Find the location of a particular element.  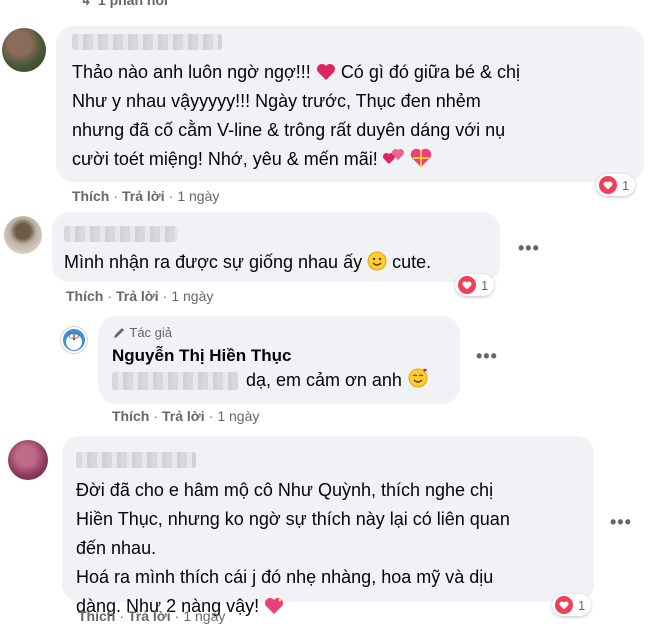

replies-label: 1 phản hồi is located at coordinates (132, 4).